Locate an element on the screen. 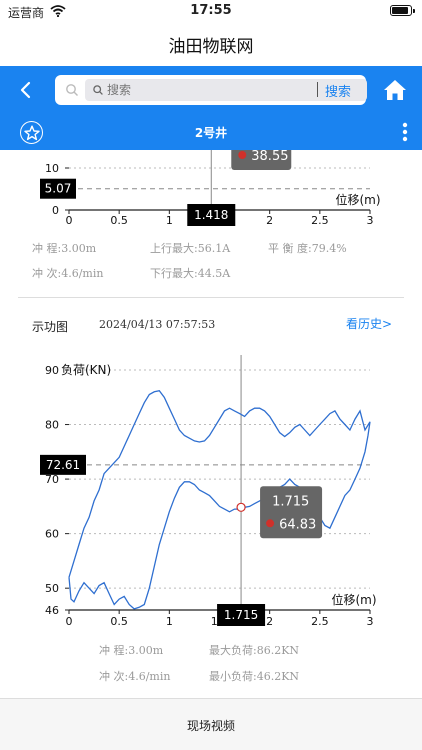 The width and height of the screenshot is (422, 750). section-divider is located at coordinates (211, 297).